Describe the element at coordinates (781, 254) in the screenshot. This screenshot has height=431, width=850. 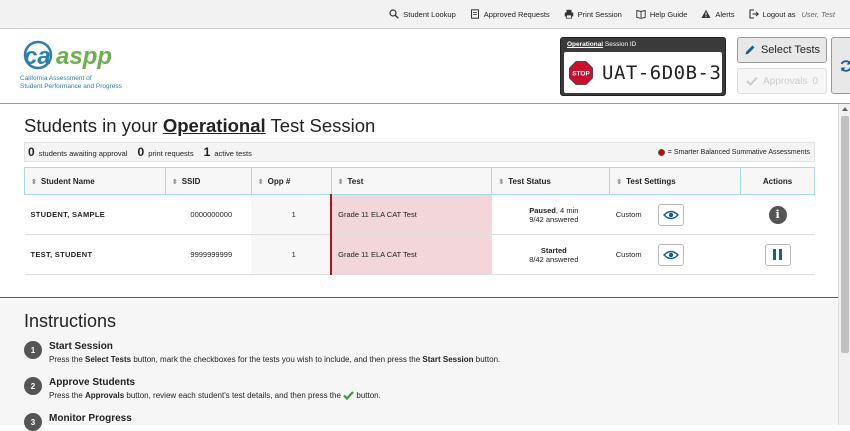
I see `pause-icon` at that location.